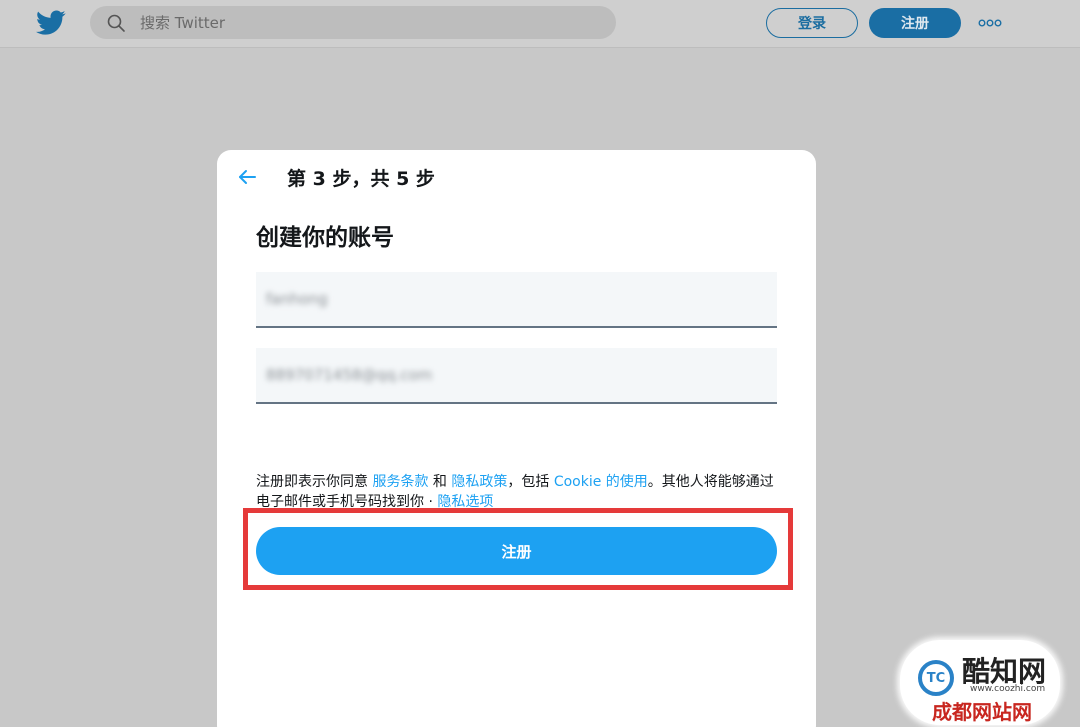 This screenshot has width=1080, height=727. I want to click on search-input, so click(370, 22).